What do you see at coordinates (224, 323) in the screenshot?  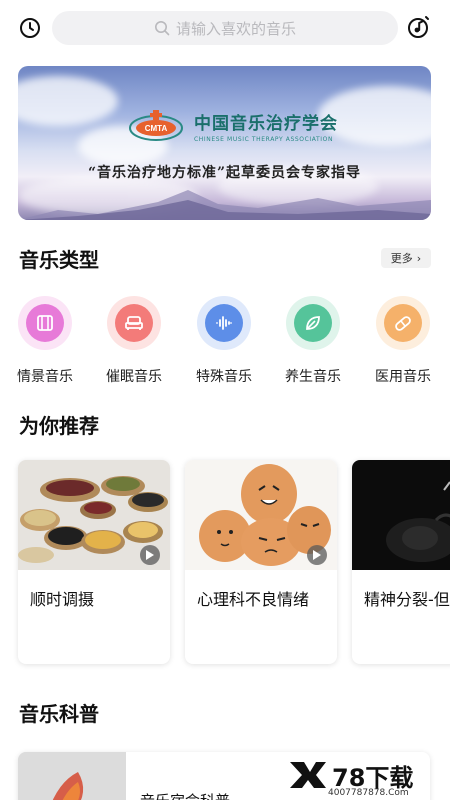 I see `soundwave-icon` at bounding box center [224, 323].